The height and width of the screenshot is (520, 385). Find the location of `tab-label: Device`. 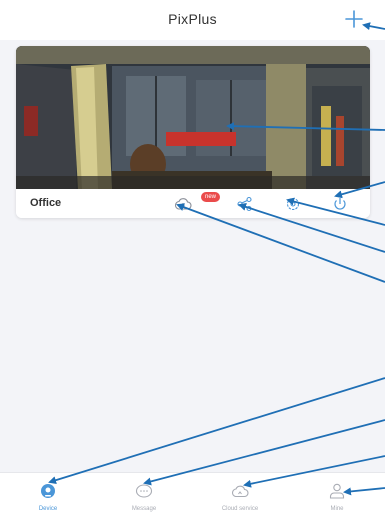

tab-label: Device is located at coordinates (48, 509).